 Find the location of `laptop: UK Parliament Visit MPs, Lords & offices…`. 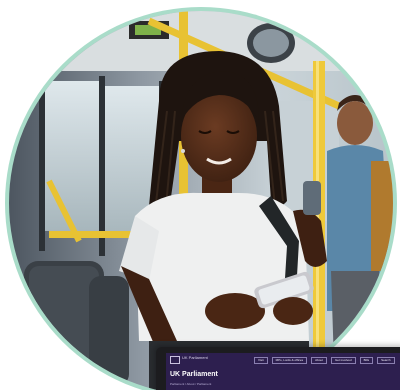

laptop: UK Parliament Visit MPs, Lords & offices… is located at coordinates (278, 368).